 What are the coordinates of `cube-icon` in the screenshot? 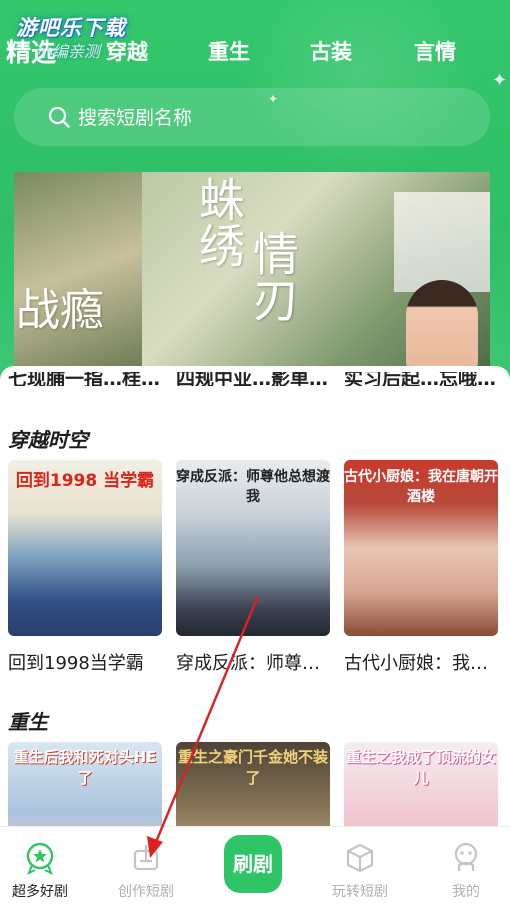 It's located at (360, 858).